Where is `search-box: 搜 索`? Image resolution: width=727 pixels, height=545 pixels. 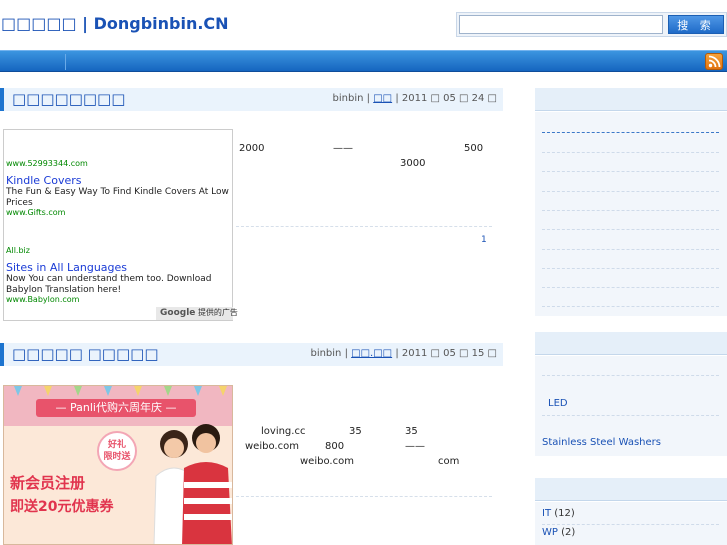
search-box: 搜 索 is located at coordinates (591, 24).